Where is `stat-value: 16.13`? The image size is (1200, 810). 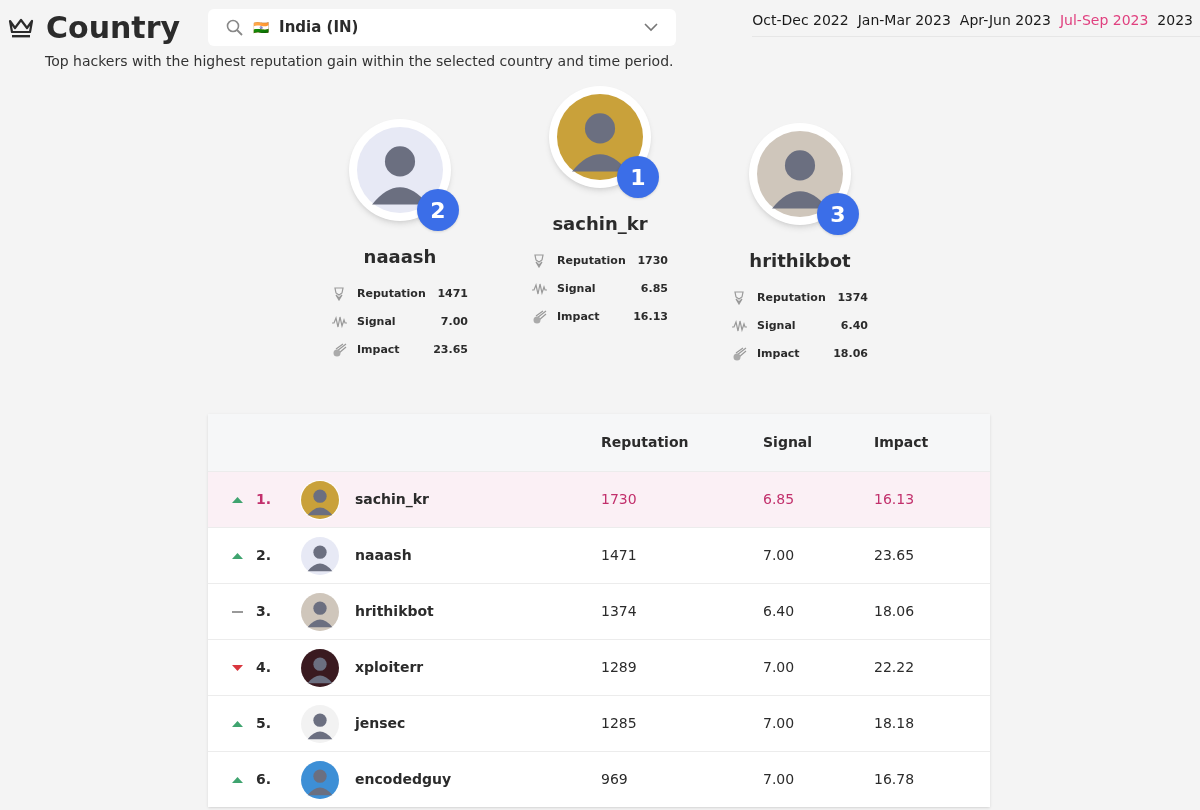 stat-value: 16.13 is located at coordinates (650, 316).